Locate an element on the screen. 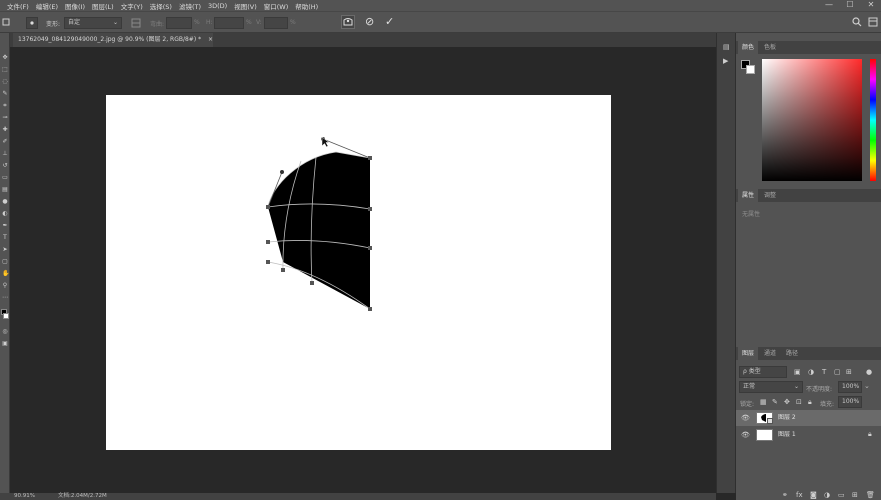  lasso-tool-icon: ◌ is located at coordinates (5, 82).